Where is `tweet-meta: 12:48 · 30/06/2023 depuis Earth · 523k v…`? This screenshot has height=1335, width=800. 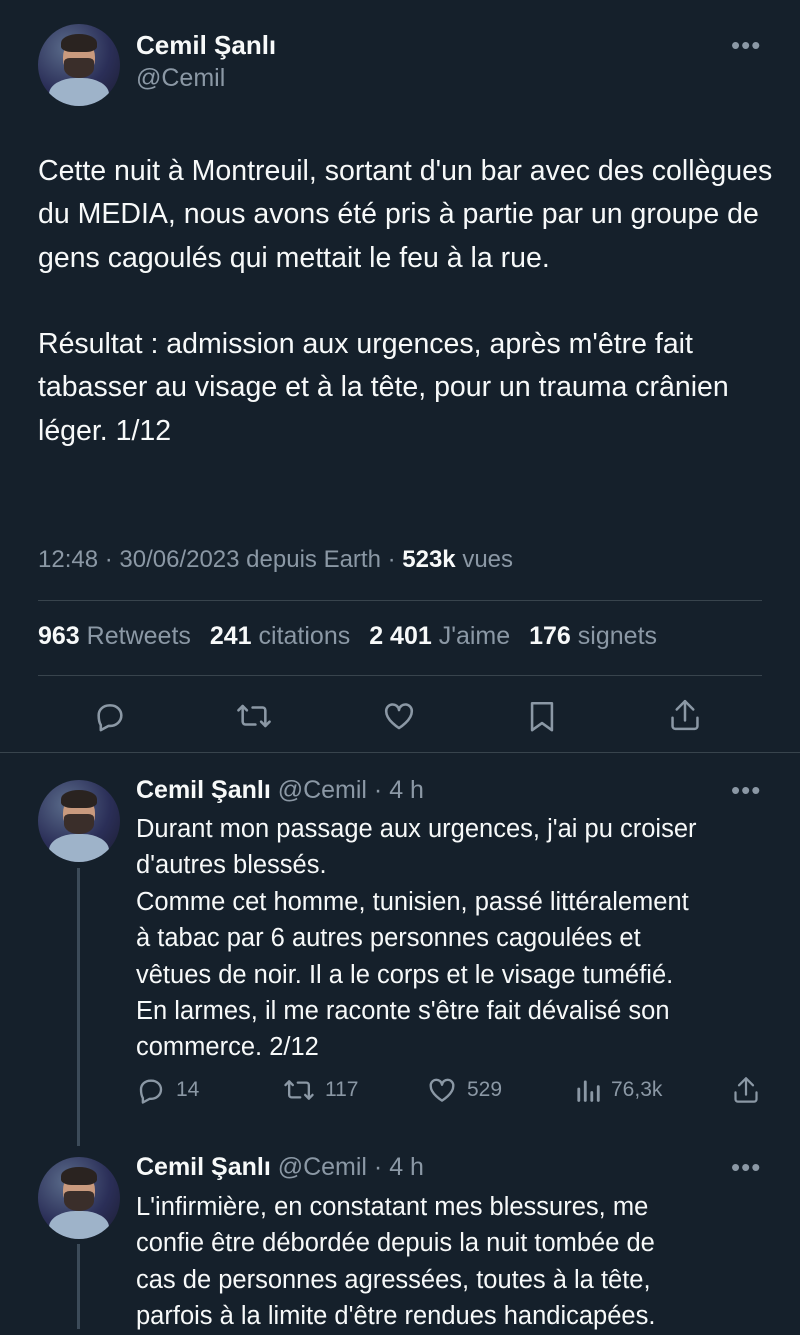 tweet-meta: 12:48 · 30/06/2023 depuis Earth · 523k v… is located at coordinates (275, 560).